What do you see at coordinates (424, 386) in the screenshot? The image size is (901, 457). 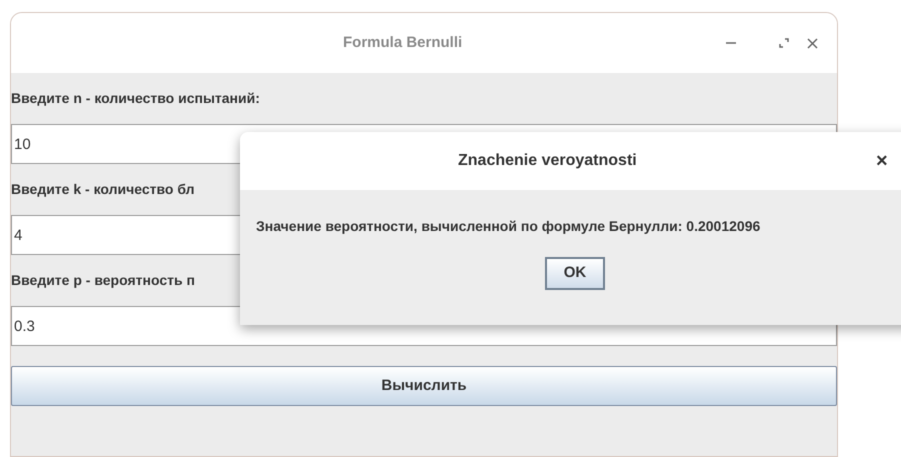 I see `calculate-button: Вычислить` at bounding box center [424, 386].